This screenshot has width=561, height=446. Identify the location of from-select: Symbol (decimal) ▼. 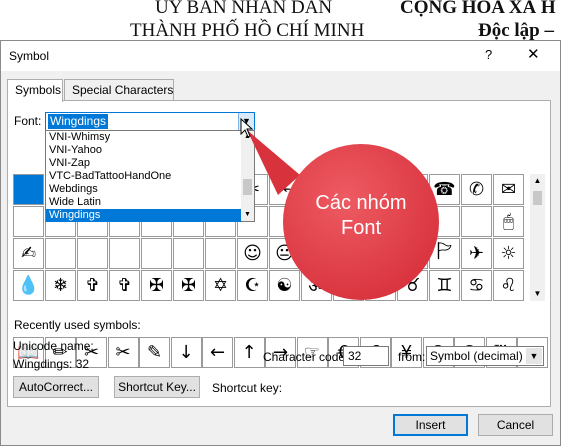
(485, 356).